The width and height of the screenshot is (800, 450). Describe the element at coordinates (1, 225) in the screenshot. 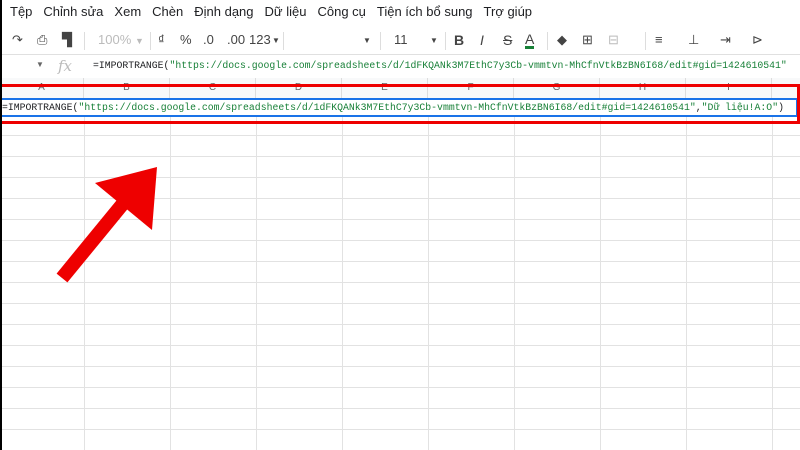

I see `left-edge` at that location.